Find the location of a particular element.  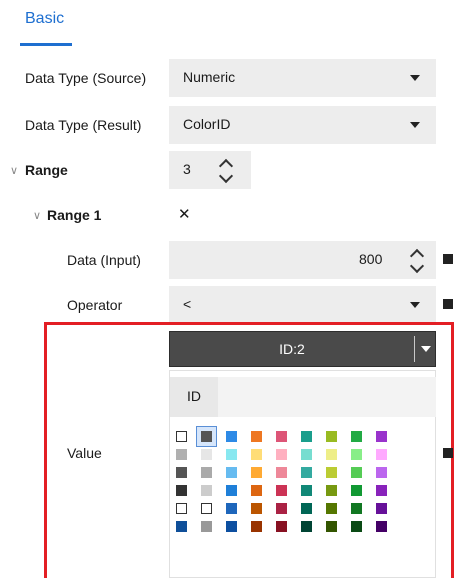

remove-range-icon: ✕ is located at coordinates (184, 214).